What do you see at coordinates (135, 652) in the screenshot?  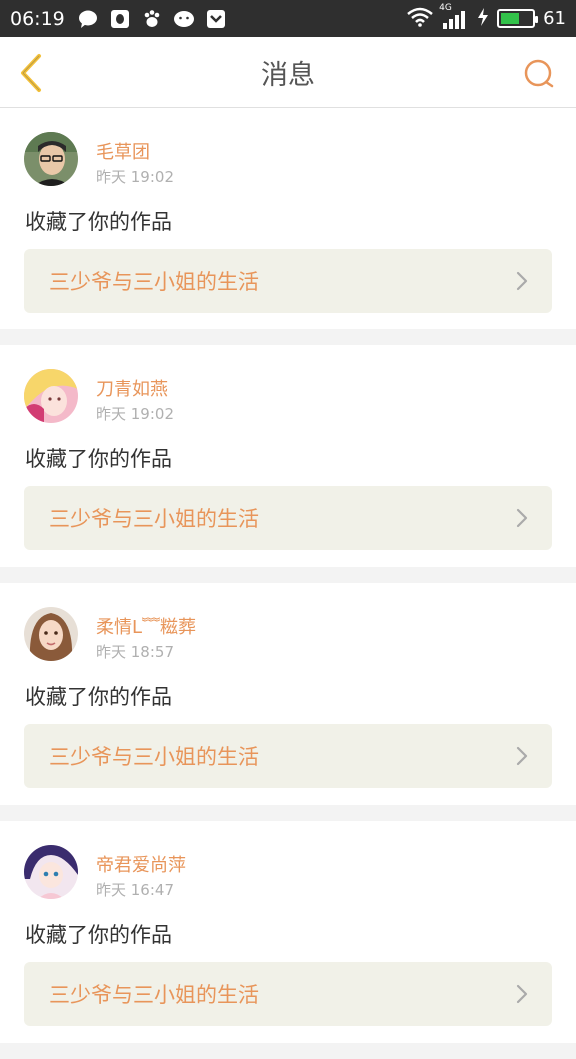 I see `message-time: 昨天 18:57` at bounding box center [135, 652].